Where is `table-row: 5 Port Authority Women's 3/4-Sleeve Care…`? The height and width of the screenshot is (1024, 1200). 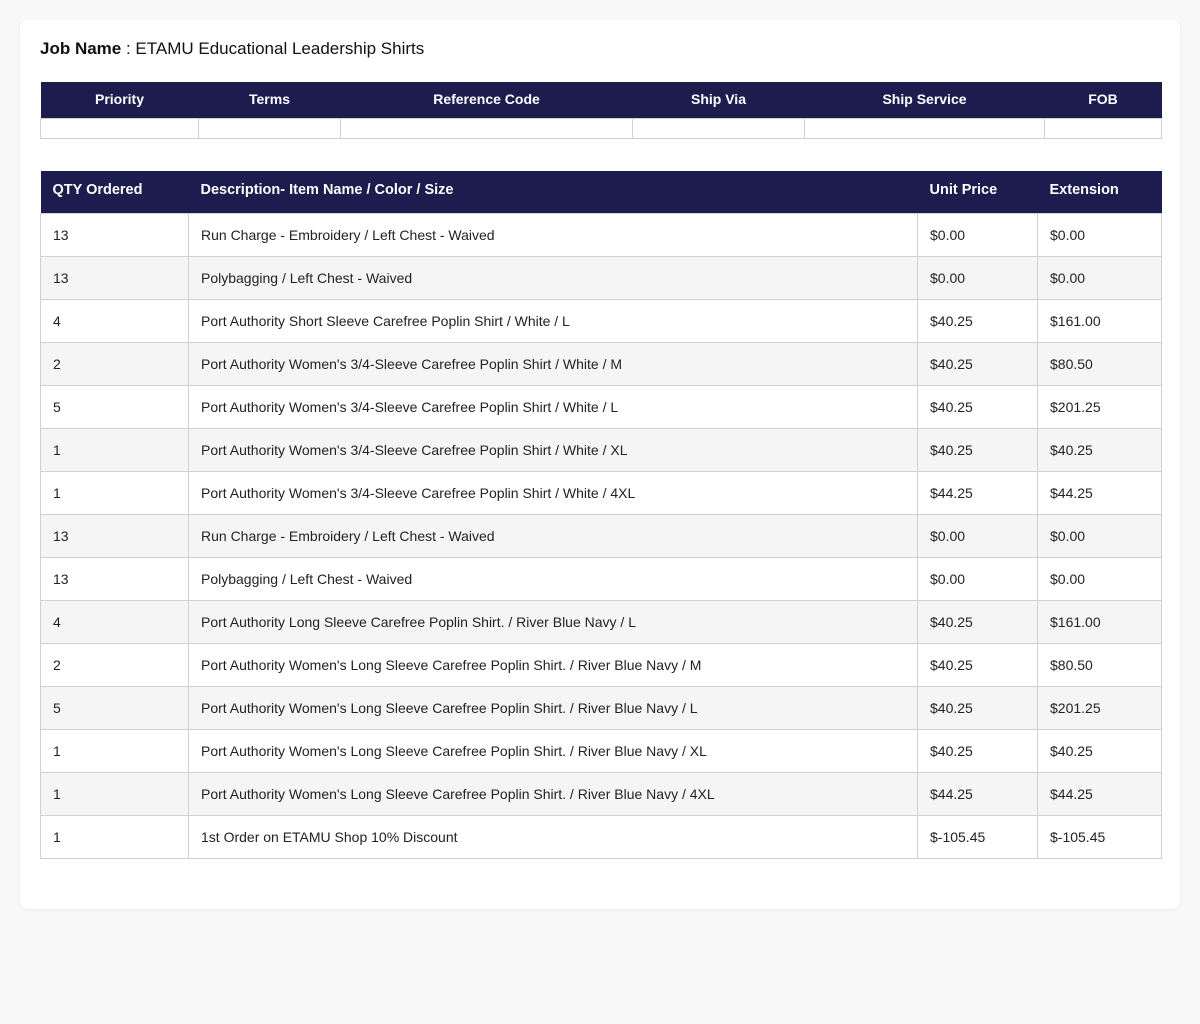 table-row: 5 Port Authority Women's 3/4-Sleeve Care… is located at coordinates (601, 407).